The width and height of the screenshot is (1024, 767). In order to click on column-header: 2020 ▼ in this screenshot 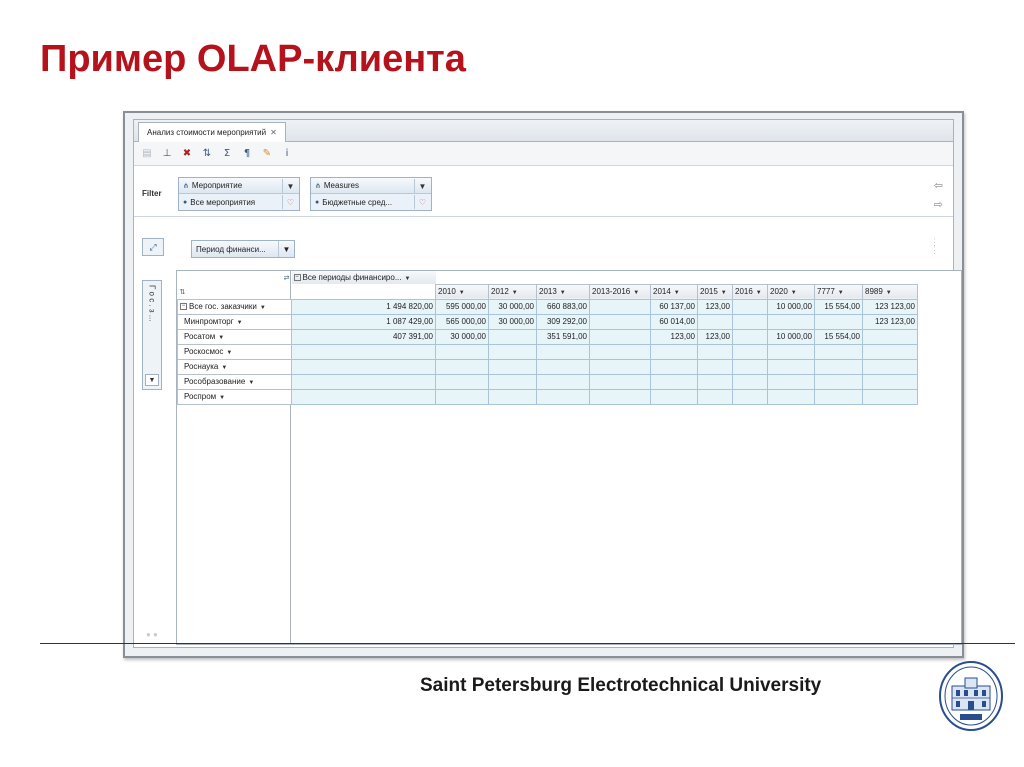, I will do `click(791, 291)`.